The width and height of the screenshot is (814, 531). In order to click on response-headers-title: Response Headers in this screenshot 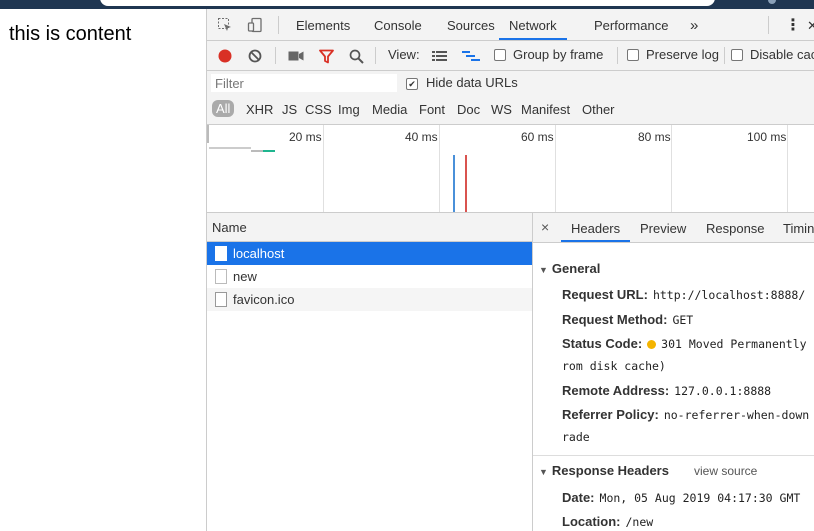, I will do `click(610, 470)`.